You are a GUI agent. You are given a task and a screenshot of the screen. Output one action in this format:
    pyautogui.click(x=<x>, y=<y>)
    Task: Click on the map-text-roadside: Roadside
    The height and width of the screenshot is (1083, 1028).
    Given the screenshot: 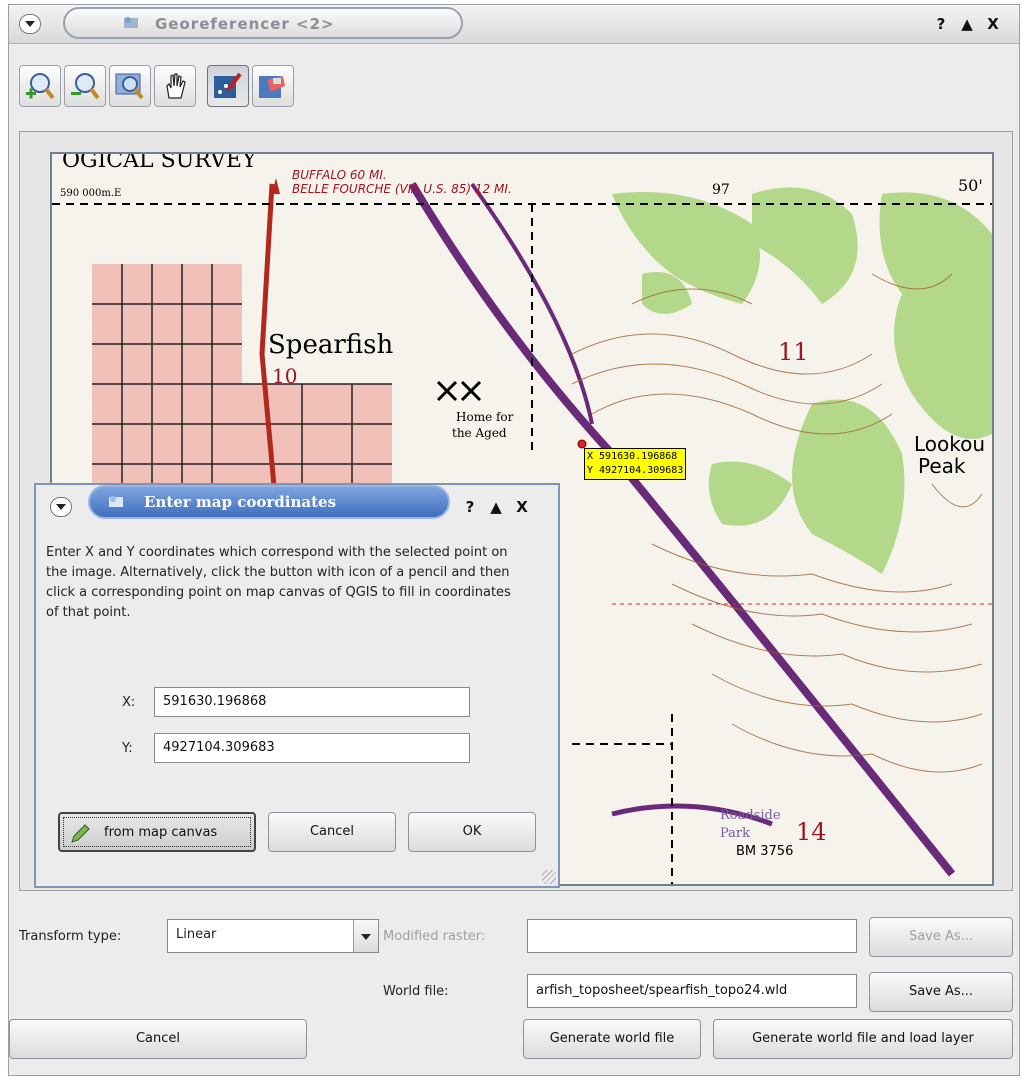 What is the action you would take?
    pyautogui.click(x=750, y=815)
    